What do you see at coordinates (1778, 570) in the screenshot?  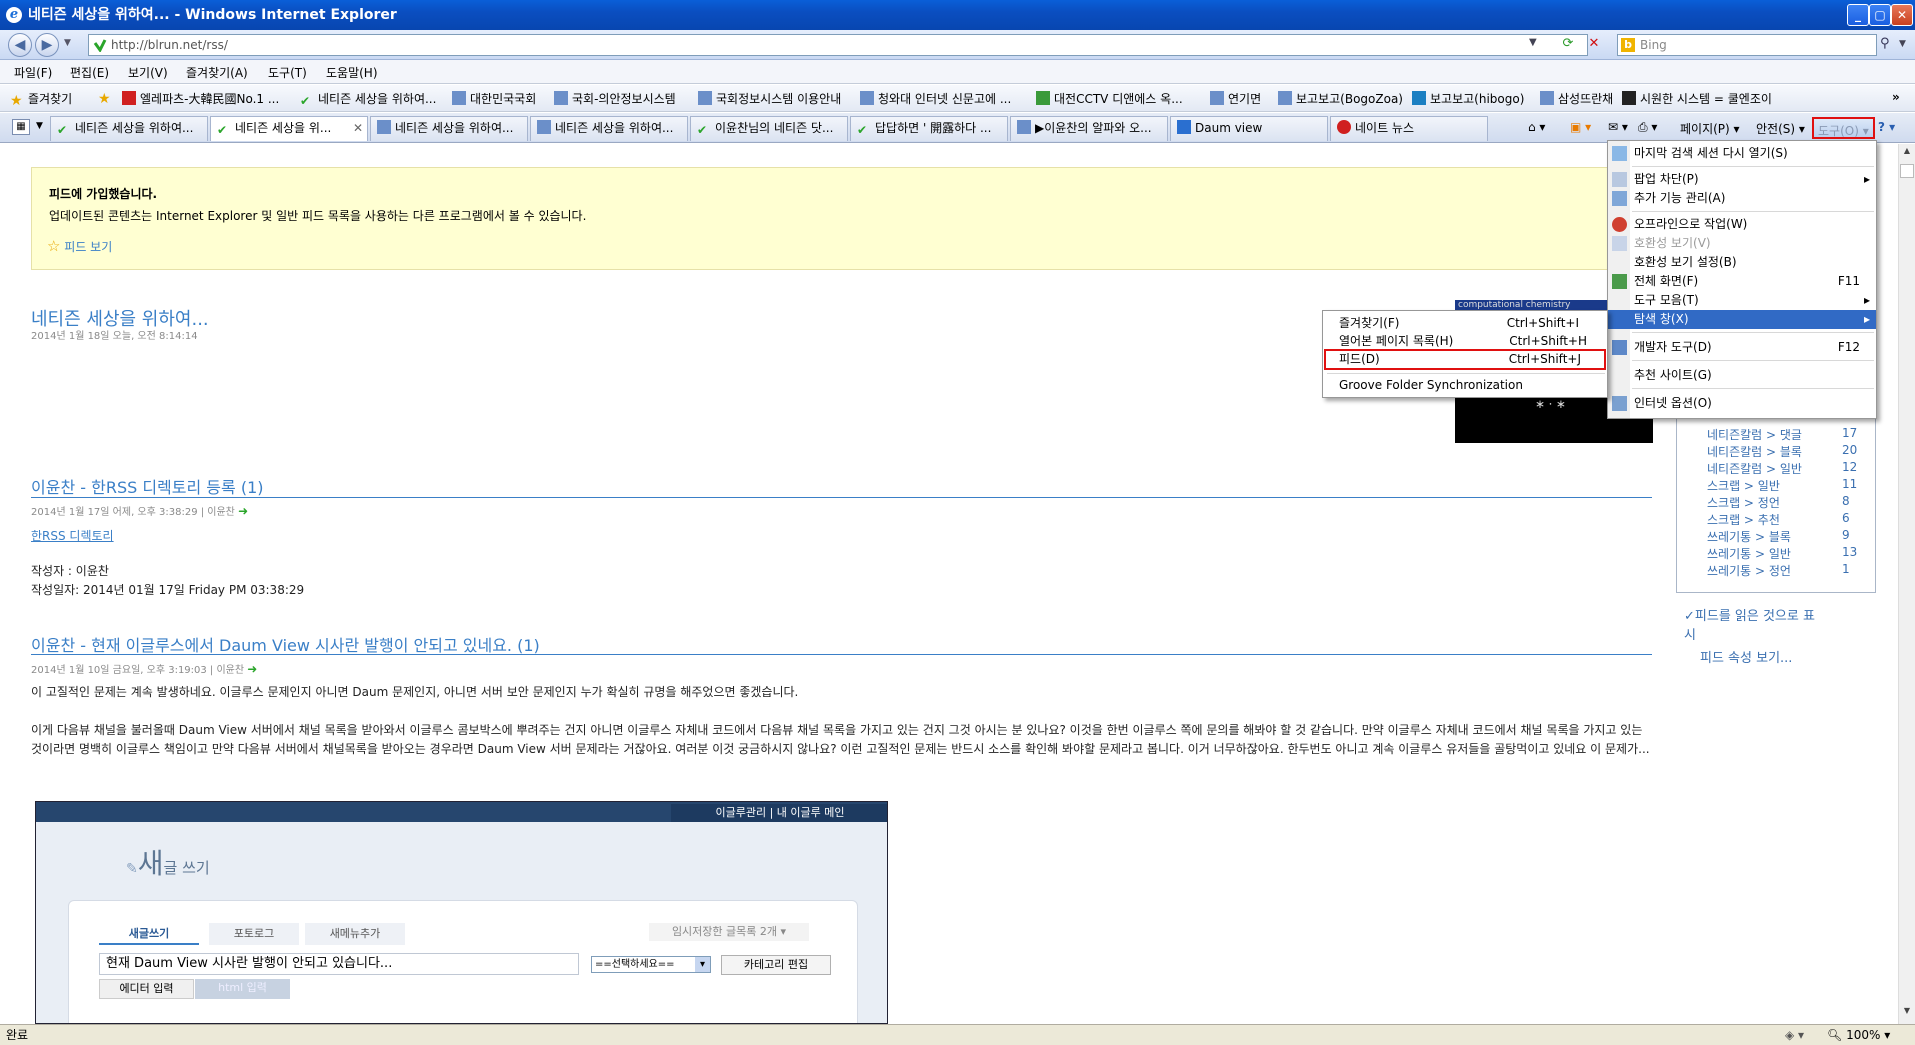 I see `sidebar-item-9: 쓰레기통 > 정언 1` at bounding box center [1778, 570].